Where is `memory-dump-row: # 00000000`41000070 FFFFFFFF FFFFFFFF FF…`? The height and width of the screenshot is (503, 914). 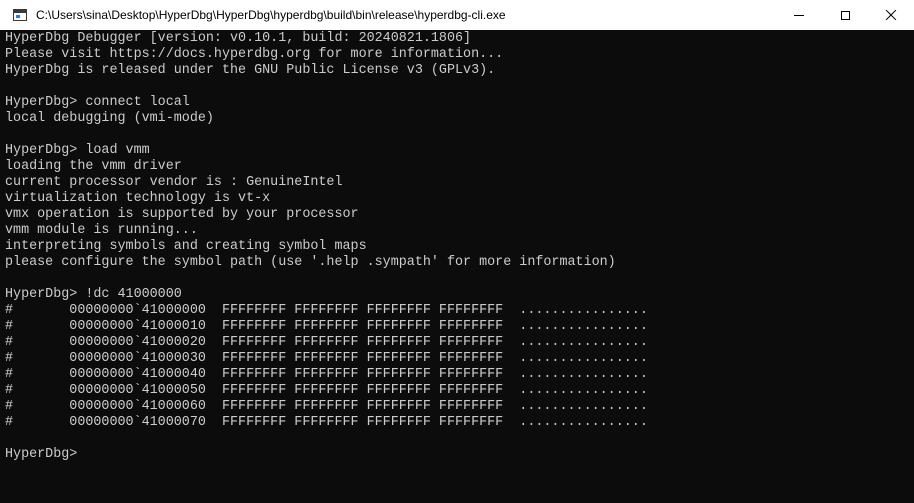
memory-dump-row: # 00000000`41000070 FFFFFFFF FFFFFFFF FF… is located at coordinates (326, 422).